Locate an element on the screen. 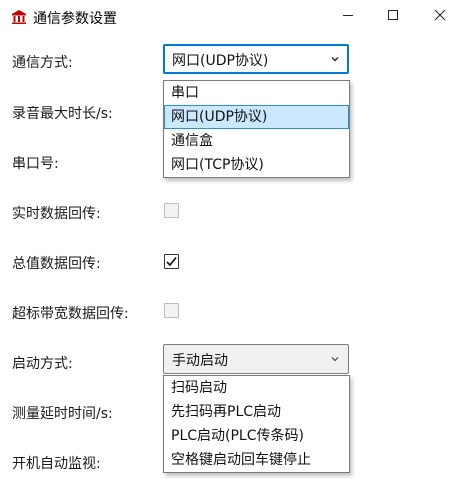 This screenshot has width=463, height=479. comm-option-udp: 网口(UDP协议) is located at coordinates (256, 117).